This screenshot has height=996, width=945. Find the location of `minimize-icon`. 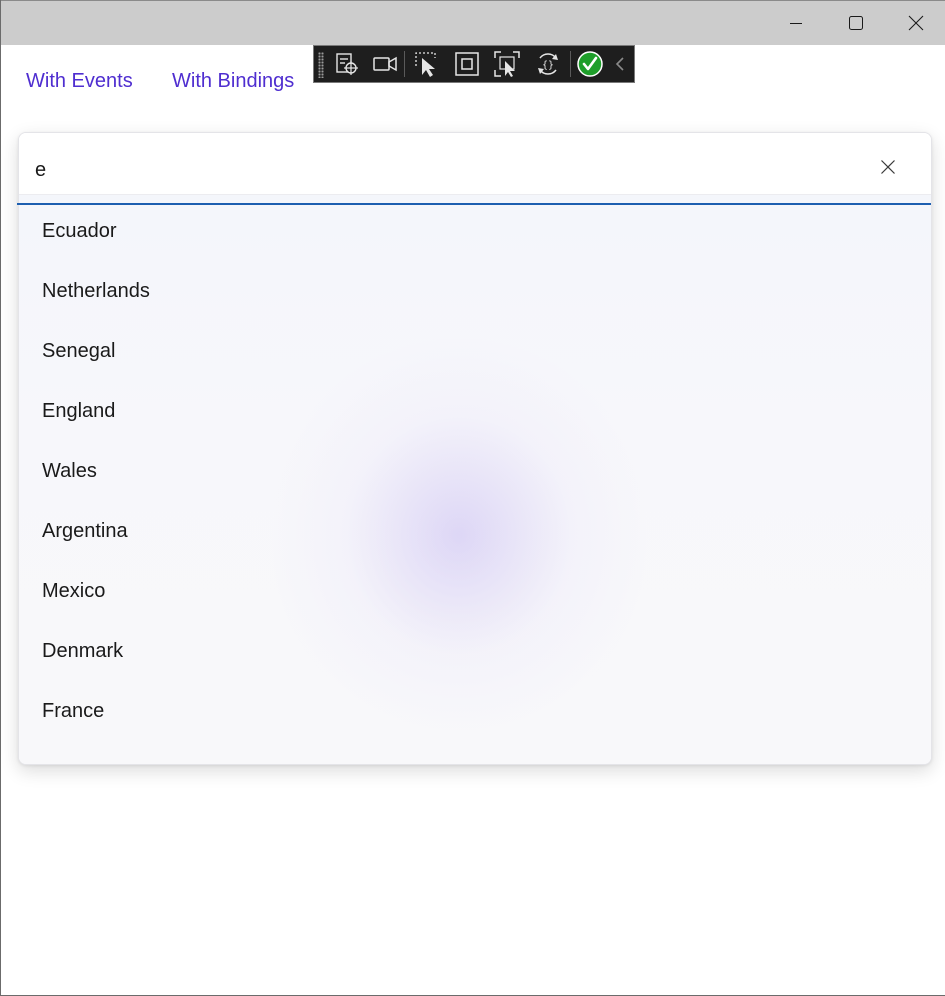

minimize-icon is located at coordinates (796, 23).